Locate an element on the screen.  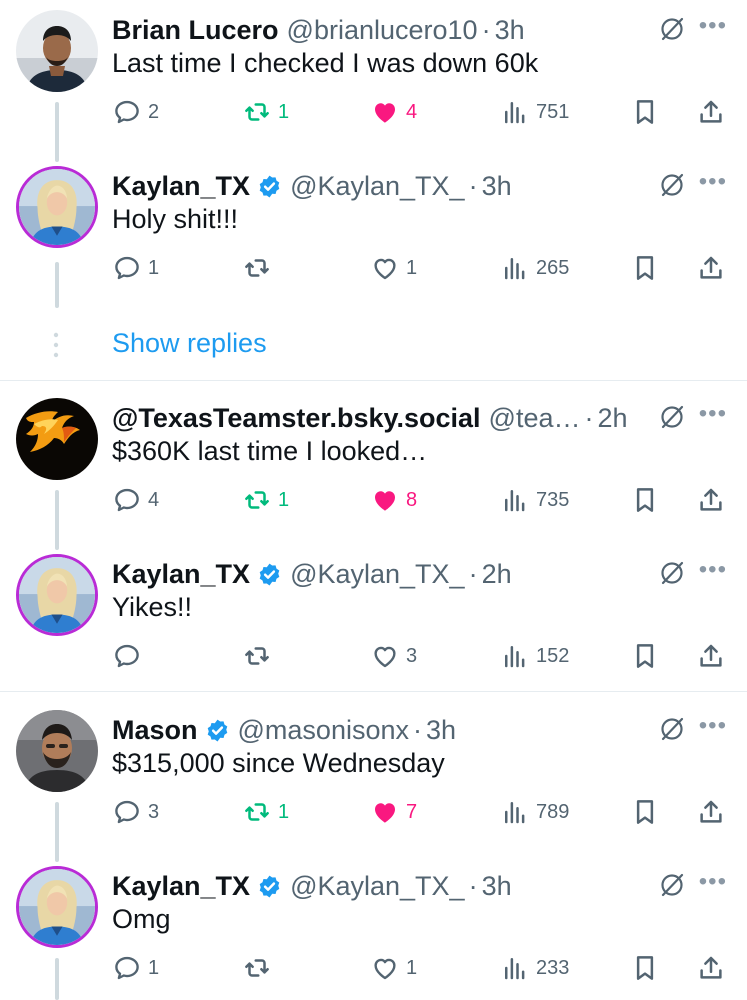
tweet-text: Omg is located at coordinates (141, 919).